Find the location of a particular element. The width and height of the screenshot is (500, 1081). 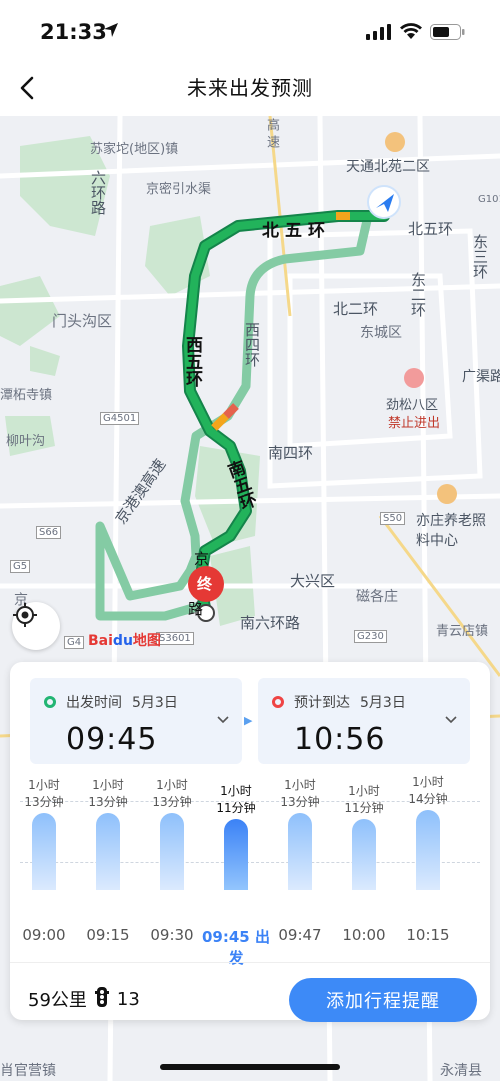

arrival-date: 5月3日 is located at coordinates (383, 703).